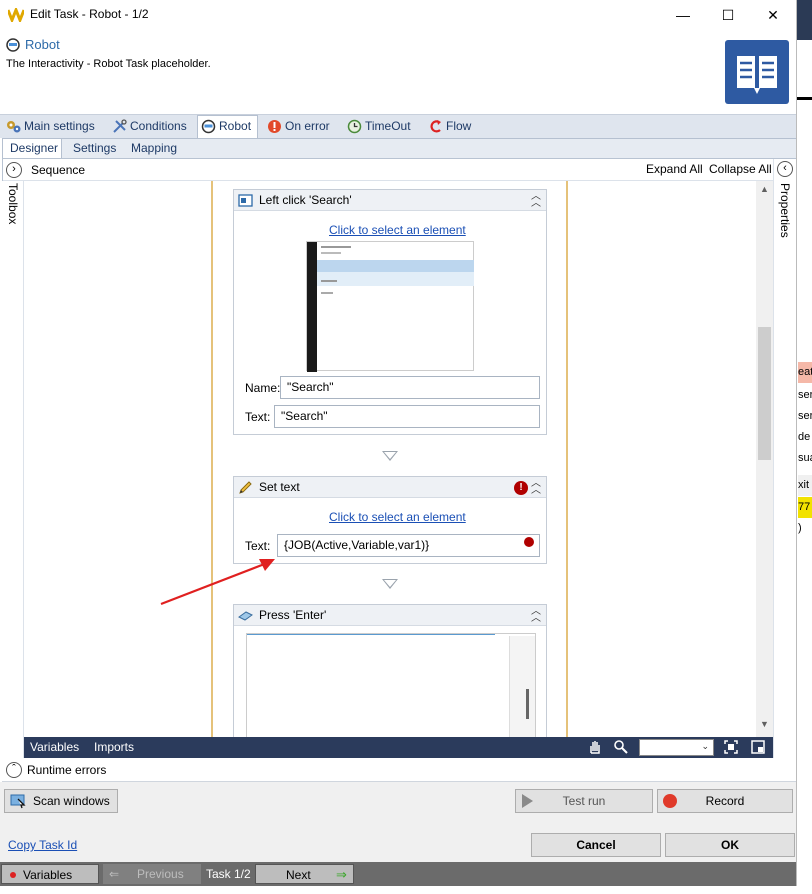 This screenshot has height=894, width=812. What do you see at coordinates (245, 487) in the screenshot?
I see `pencil-icon` at bounding box center [245, 487].